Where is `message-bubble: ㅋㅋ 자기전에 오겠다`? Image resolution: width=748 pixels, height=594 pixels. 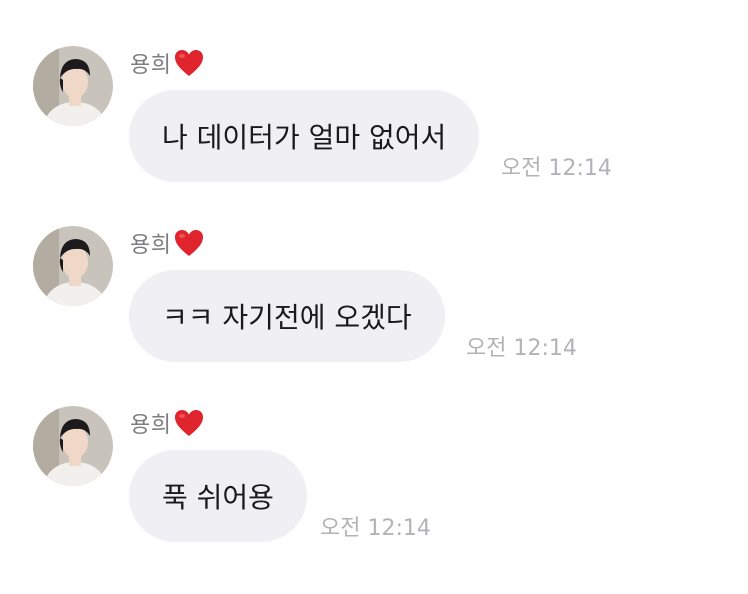
message-bubble: ㅋㅋ 자기전에 오겠다 is located at coordinates (287, 316).